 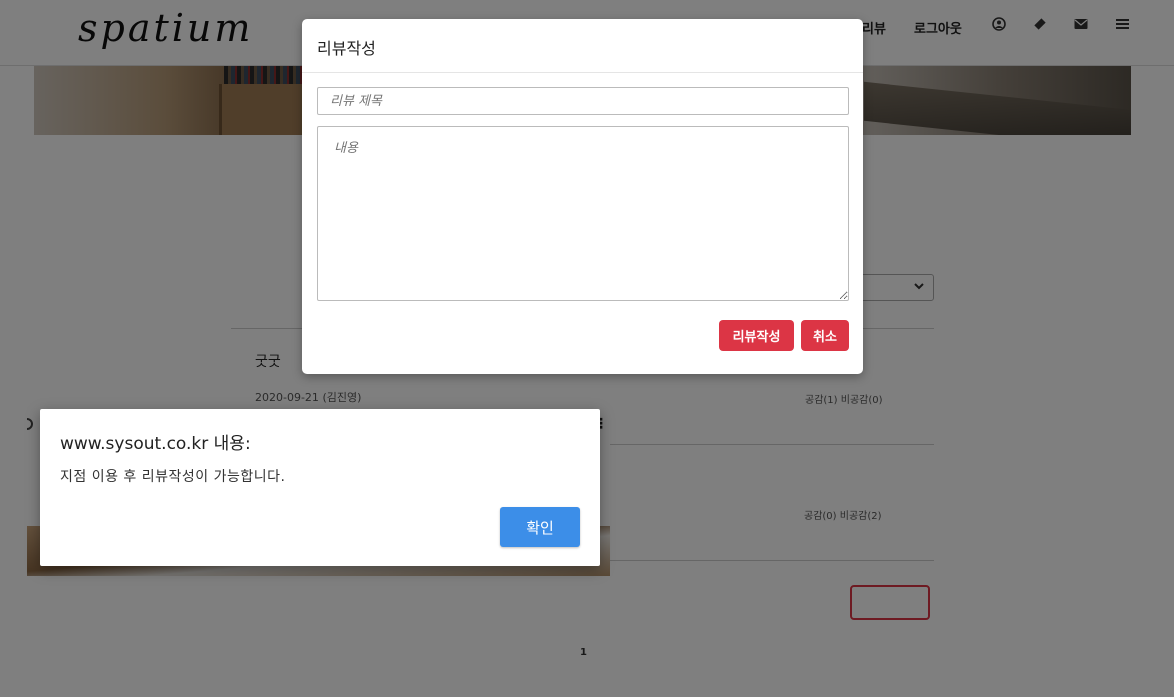 I want to click on modal-header: 리뷰작성, so click(x=582, y=46).